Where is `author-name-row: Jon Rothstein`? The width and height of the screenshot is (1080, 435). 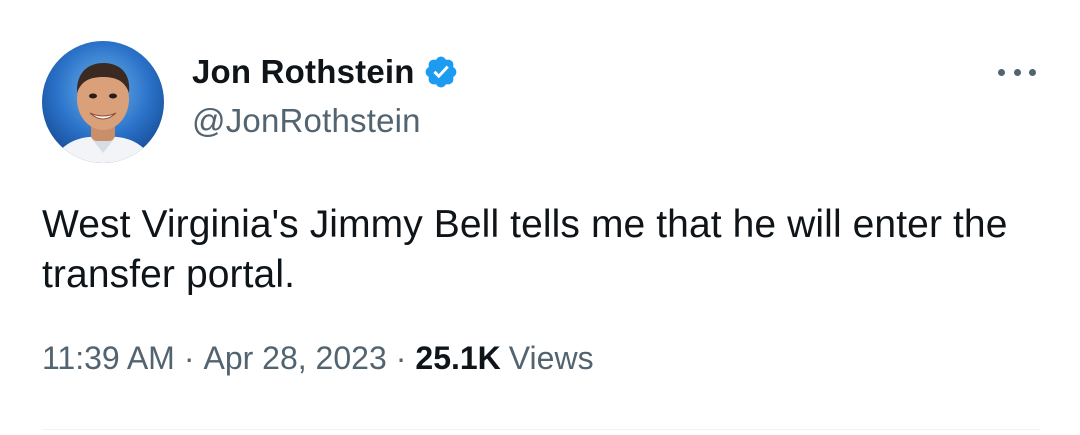
author-name-row: Jon Rothstein is located at coordinates (325, 72).